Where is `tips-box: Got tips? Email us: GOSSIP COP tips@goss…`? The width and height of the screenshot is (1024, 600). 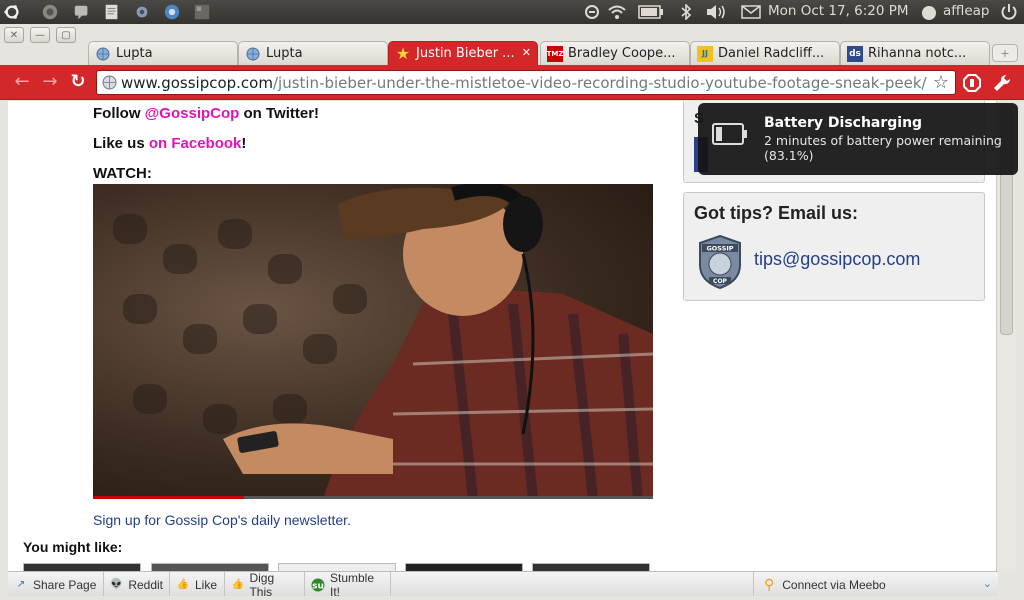 tips-box: Got tips? Email us: GOSSIP COP tips@goss… is located at coordinates (834, 246).